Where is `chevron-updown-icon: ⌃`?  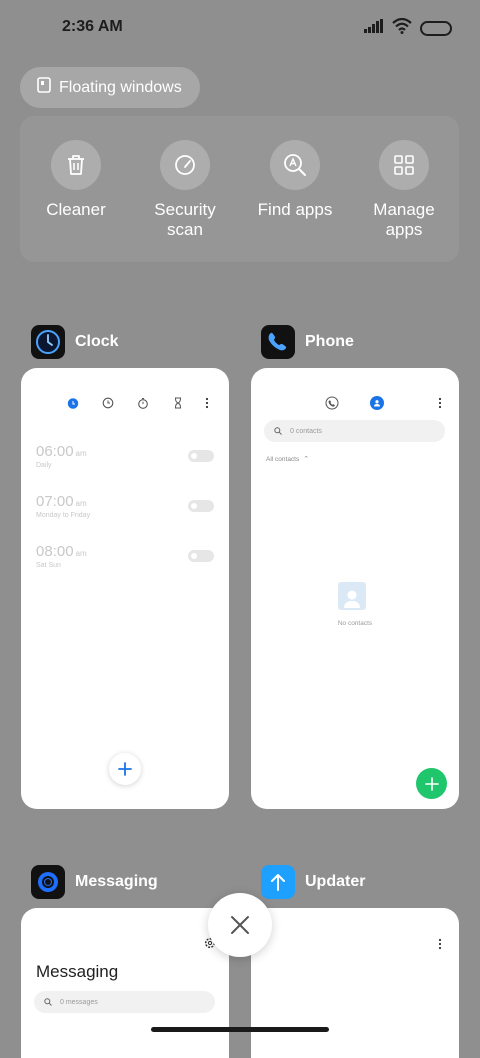
chevron-updown-icon: ⌃ is located at coordinates (306, 459).